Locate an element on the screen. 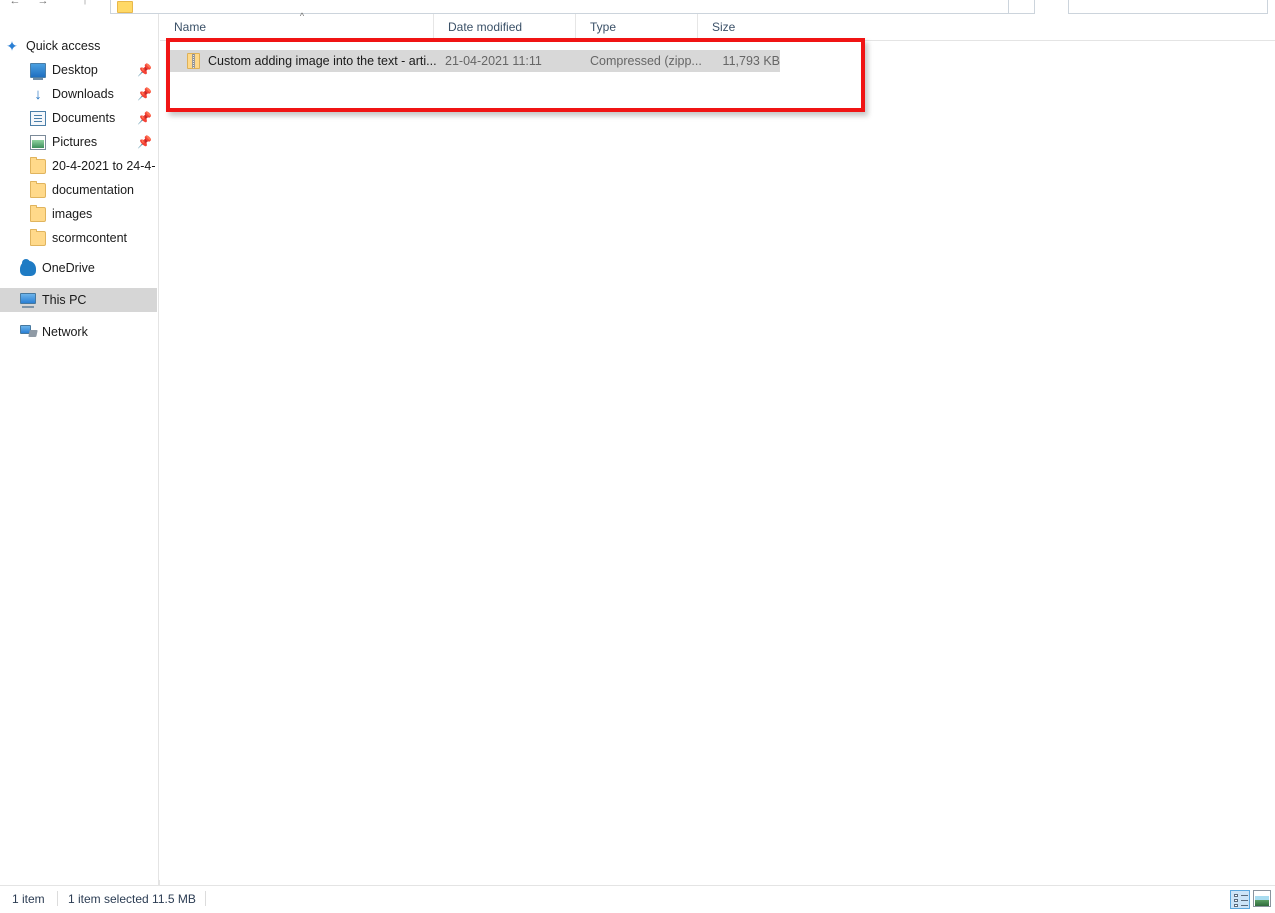 Image resolution: width=1275 pixels, height=913 pixels. sidebar-item-label: Pictures is located at coordinates (75, 142).